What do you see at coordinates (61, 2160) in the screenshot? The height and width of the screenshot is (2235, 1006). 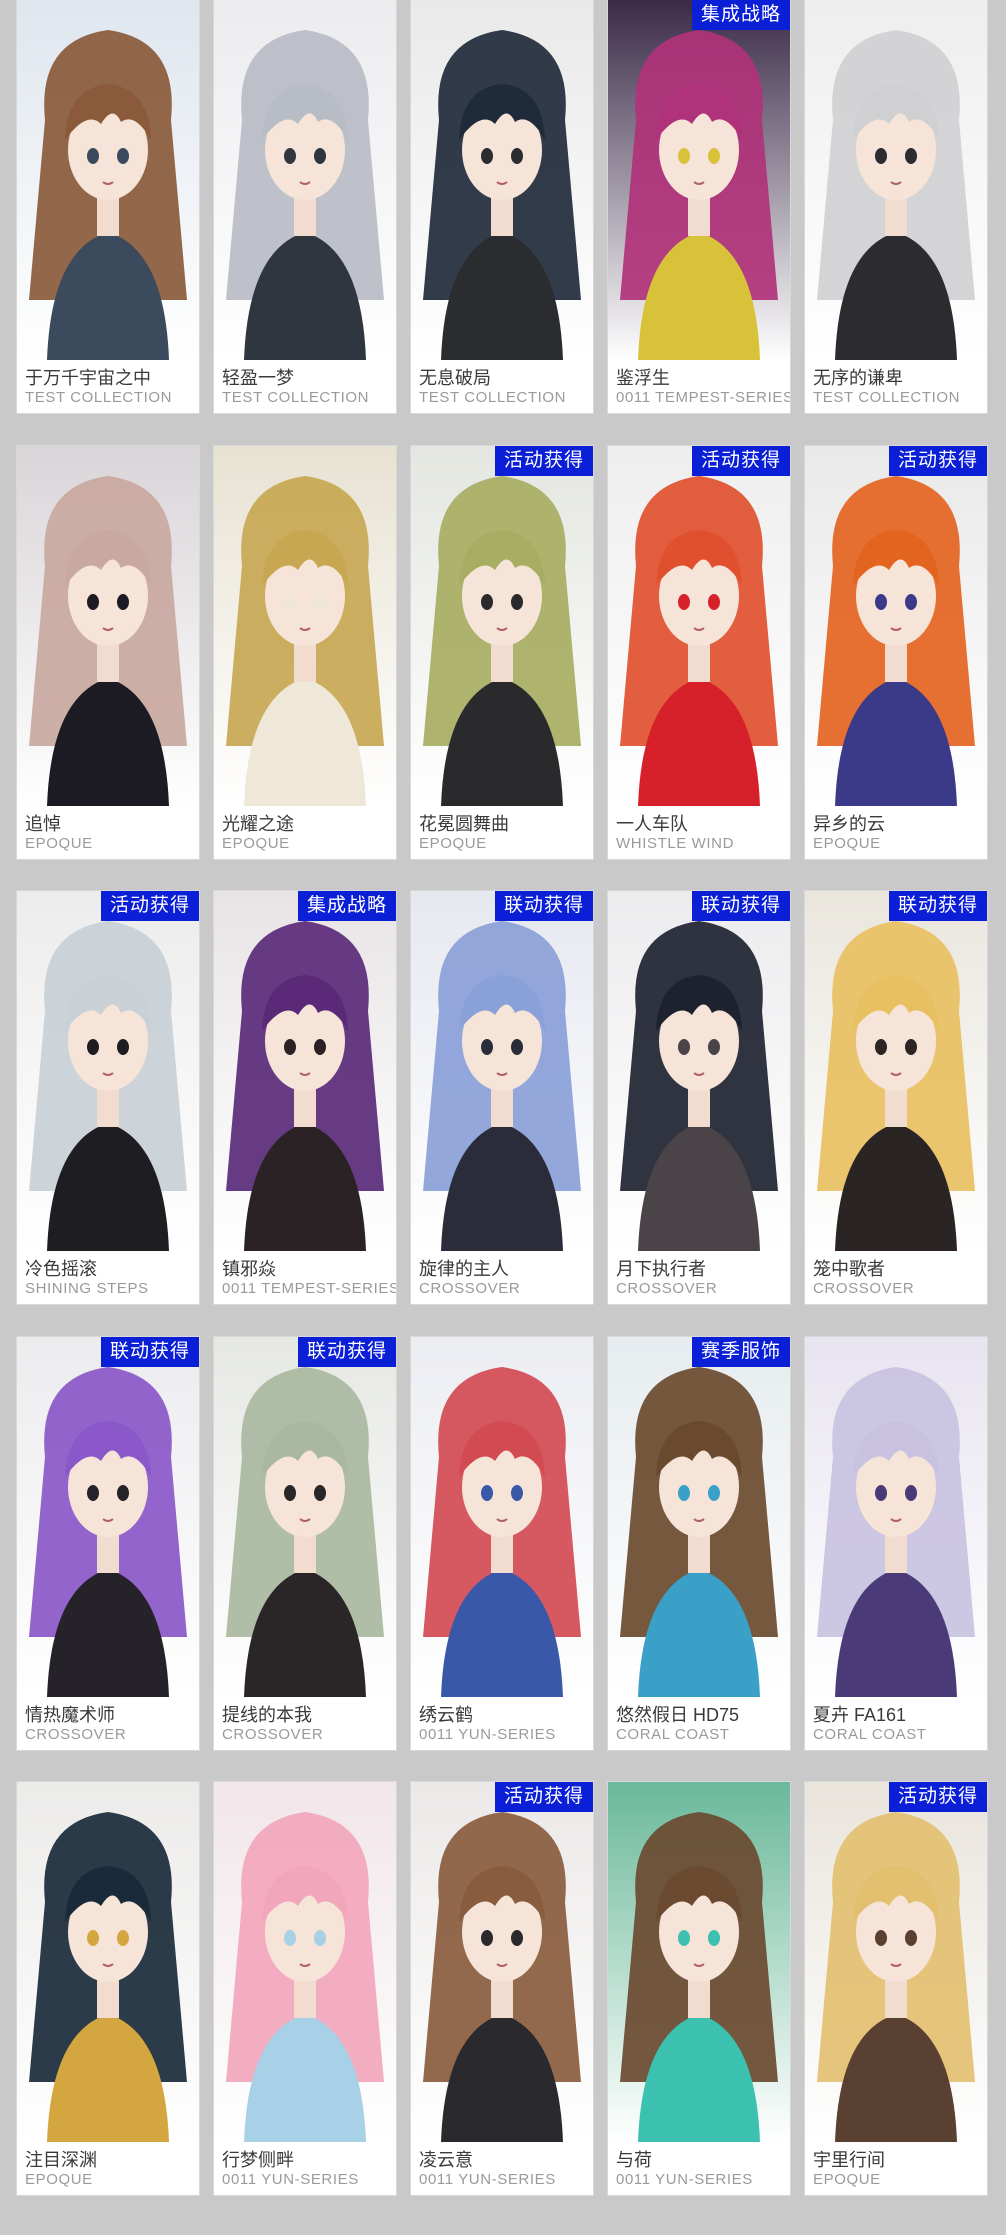 I see `skin-name: 注目深渊` at bounding box center [61, 2160].